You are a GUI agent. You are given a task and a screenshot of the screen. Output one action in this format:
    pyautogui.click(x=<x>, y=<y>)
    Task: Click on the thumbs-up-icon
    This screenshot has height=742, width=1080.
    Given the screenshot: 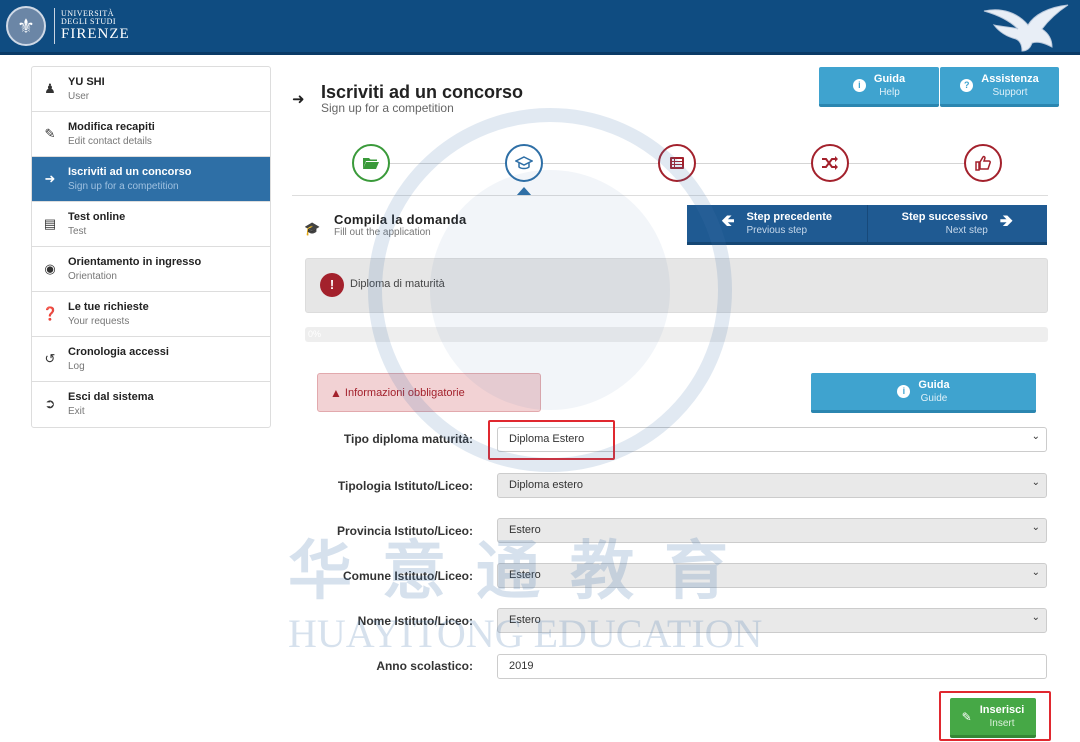 What is the action you would take?
    pyautogui.click(x=983, y=163)
    